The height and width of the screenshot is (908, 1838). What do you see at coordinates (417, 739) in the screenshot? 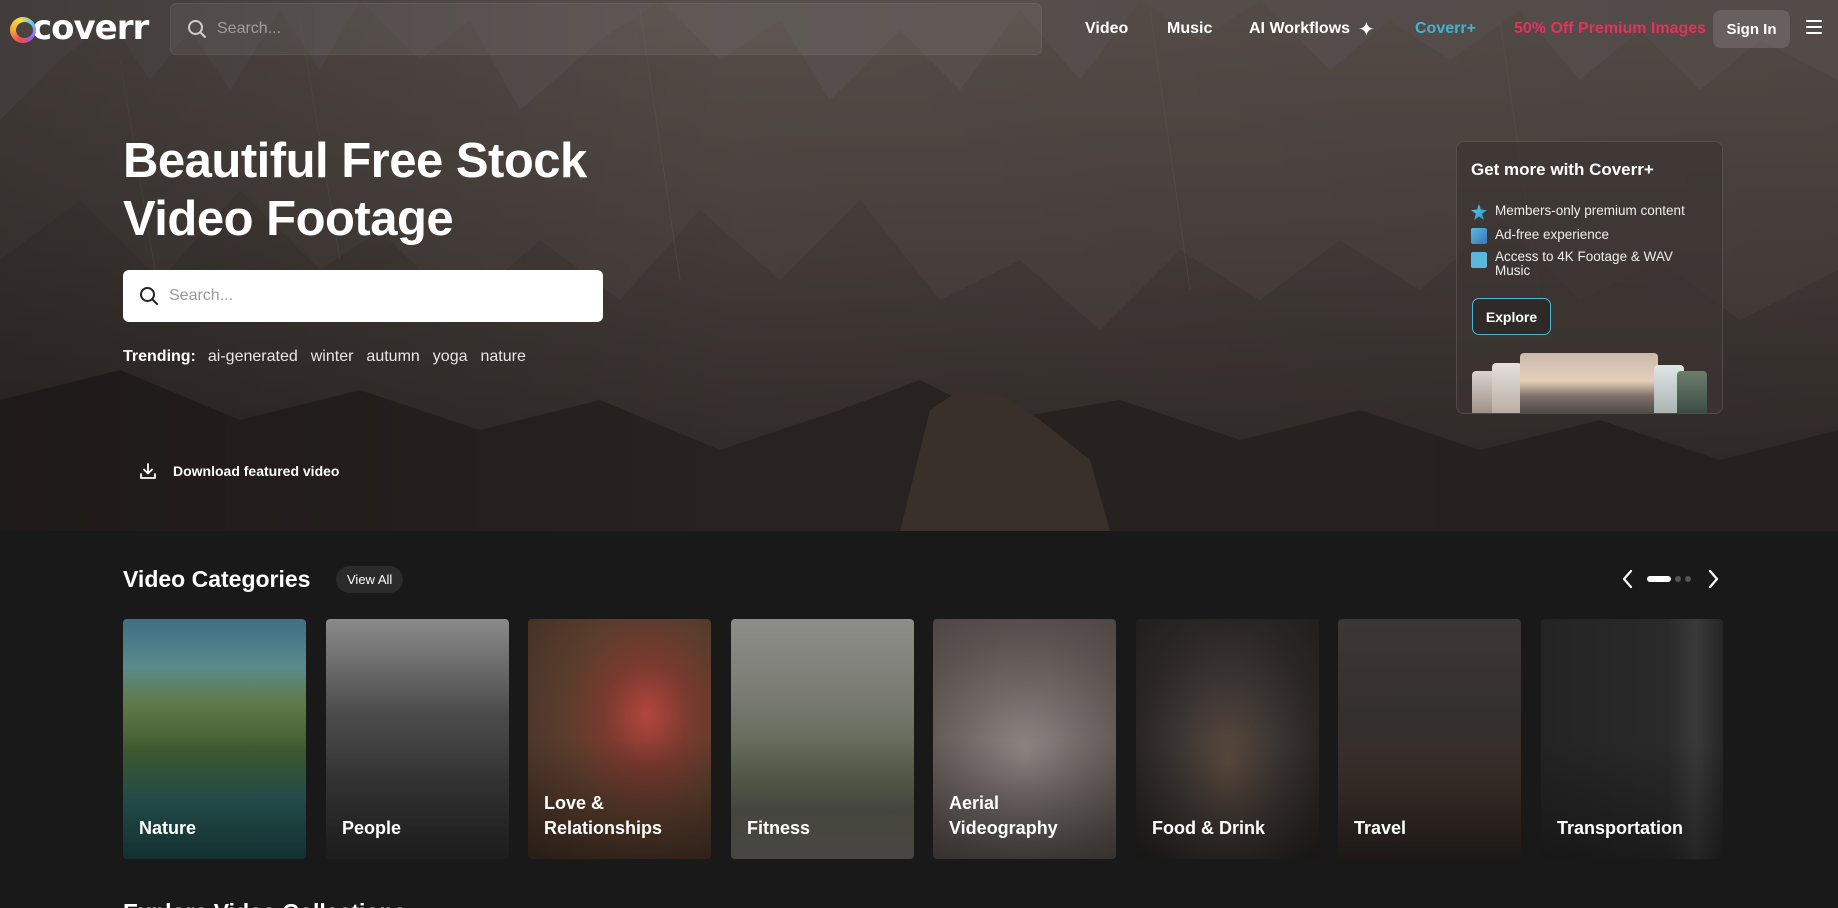
I see `category-card-people: People` at bounding box center [417, 739].